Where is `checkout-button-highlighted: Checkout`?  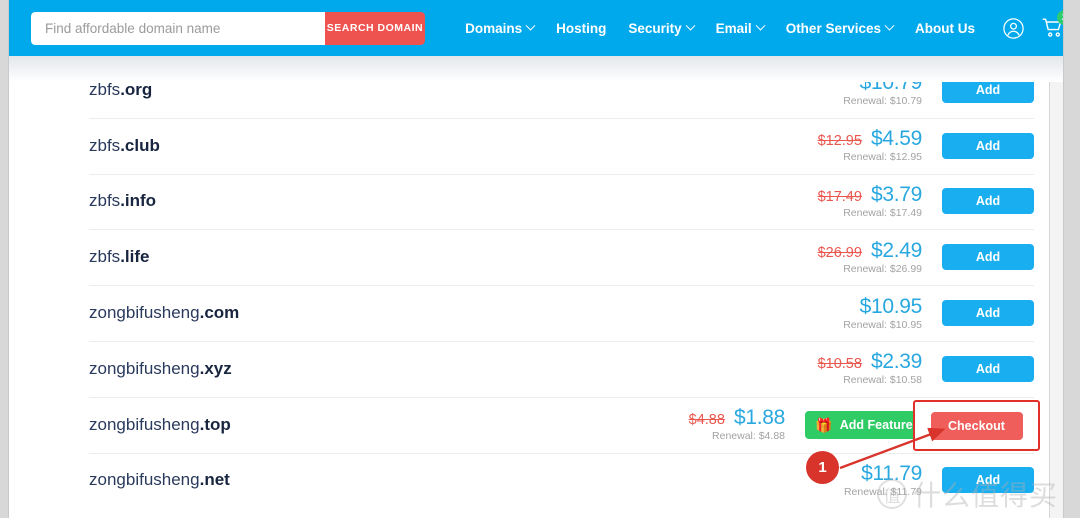 checkout-button-highlighted: Checkout is located at coordinates (976, 425).